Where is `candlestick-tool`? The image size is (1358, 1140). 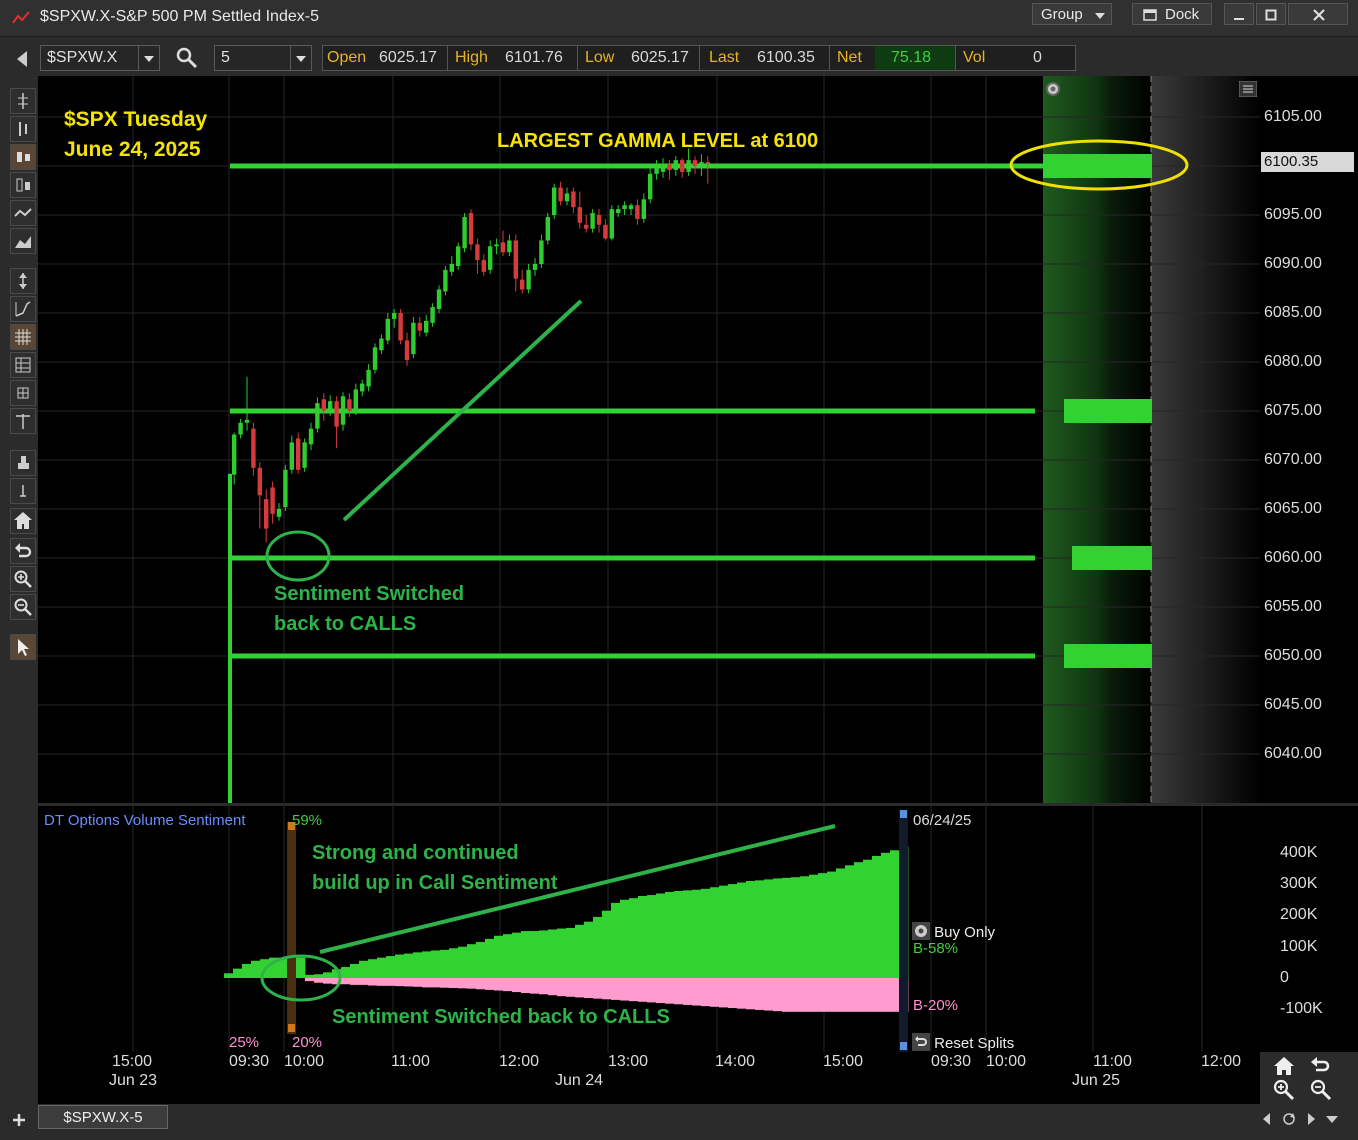
candlestick-tool is located at coordinates (23, 157).